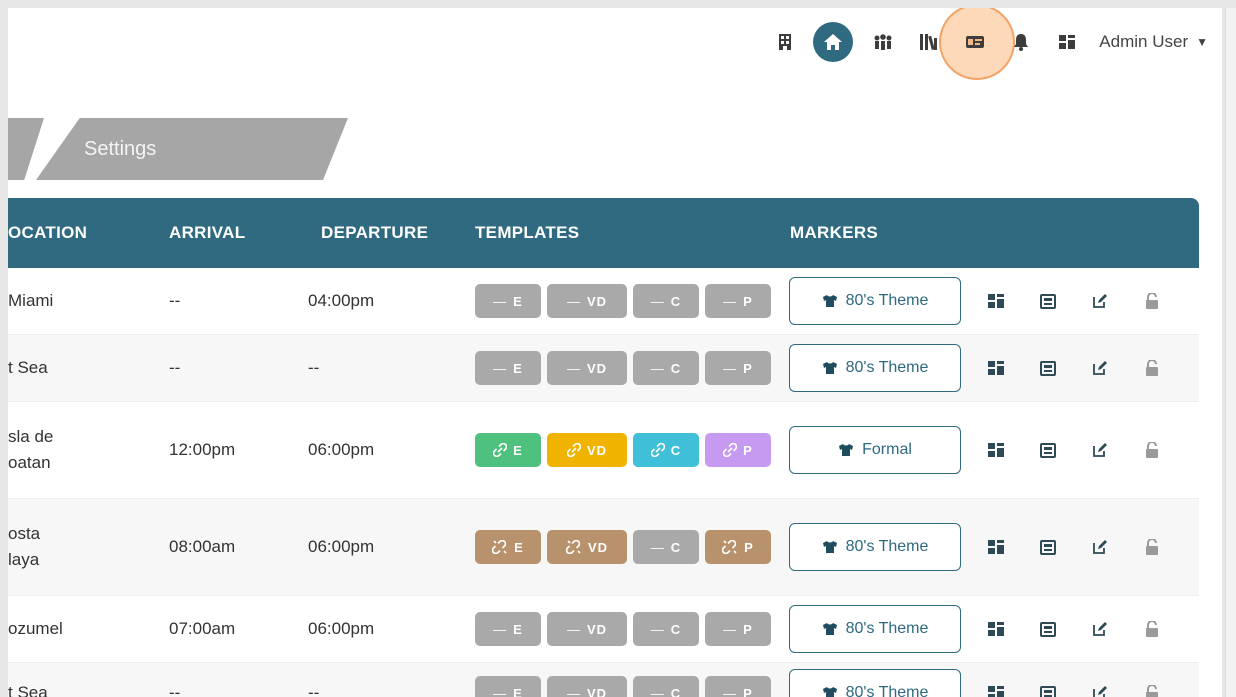 Image resolution: width=1236 pixels, height=697 pixels. Describe the element at coordinates (875, 450) in the screenshot. I see `marker-button: Formal` at that location.